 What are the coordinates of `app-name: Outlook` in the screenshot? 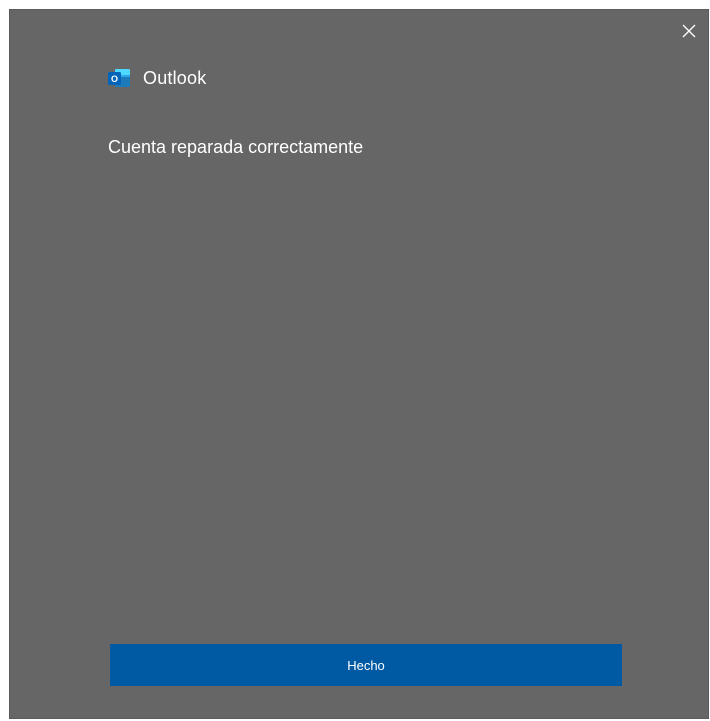 It's located at (175, 77).